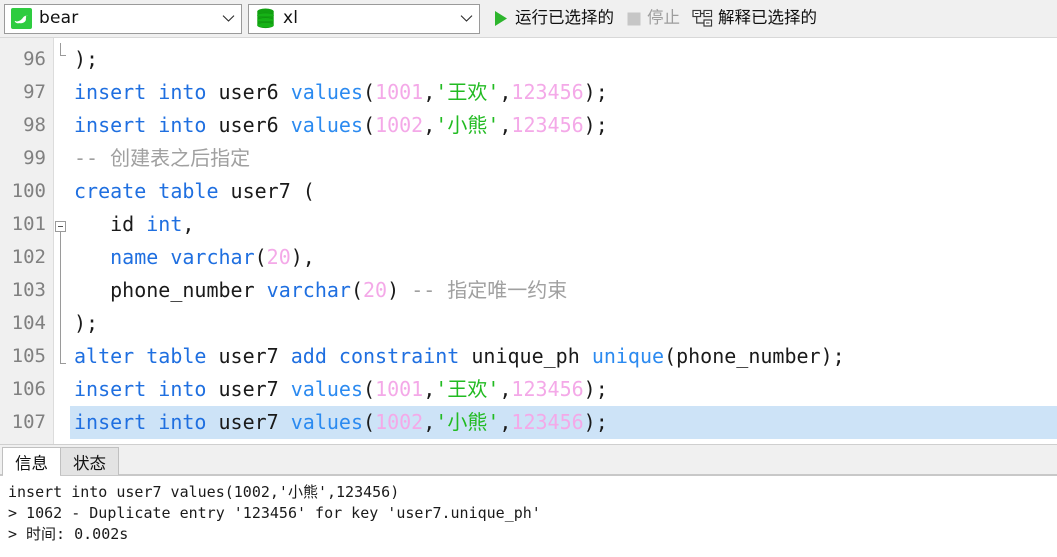  I want to click on database-selector: xl, so click(364, 18).